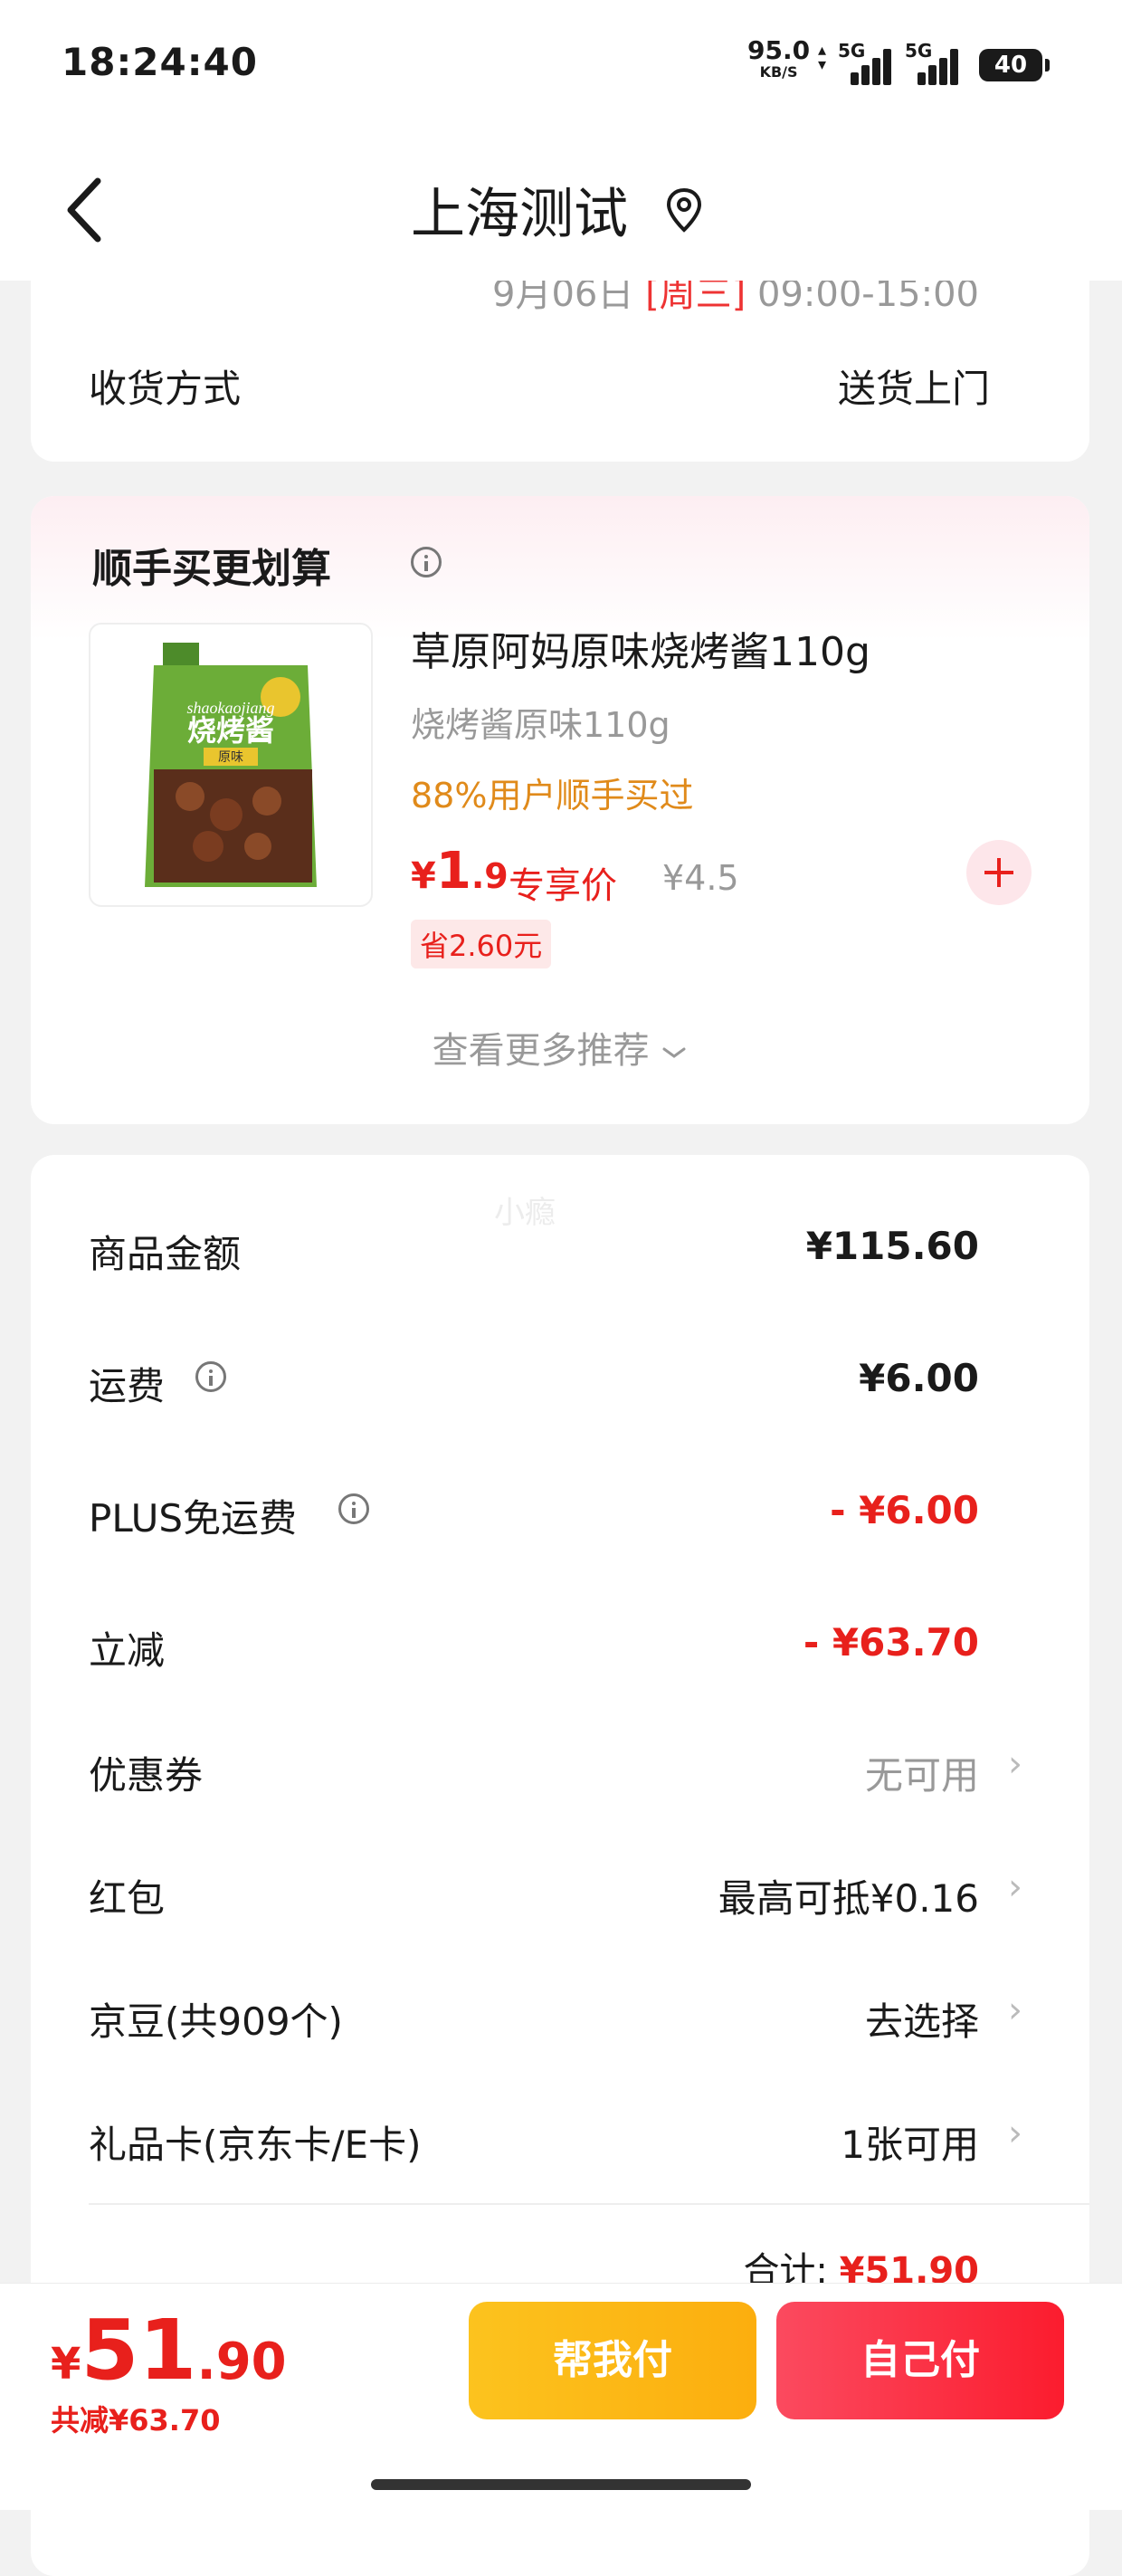 This screenshot has height=2576, width=1122. What do you see at coordinates (139, 2351) in the screenshot?
I see `pay-int: 51` at bounding box center [139, 2351].